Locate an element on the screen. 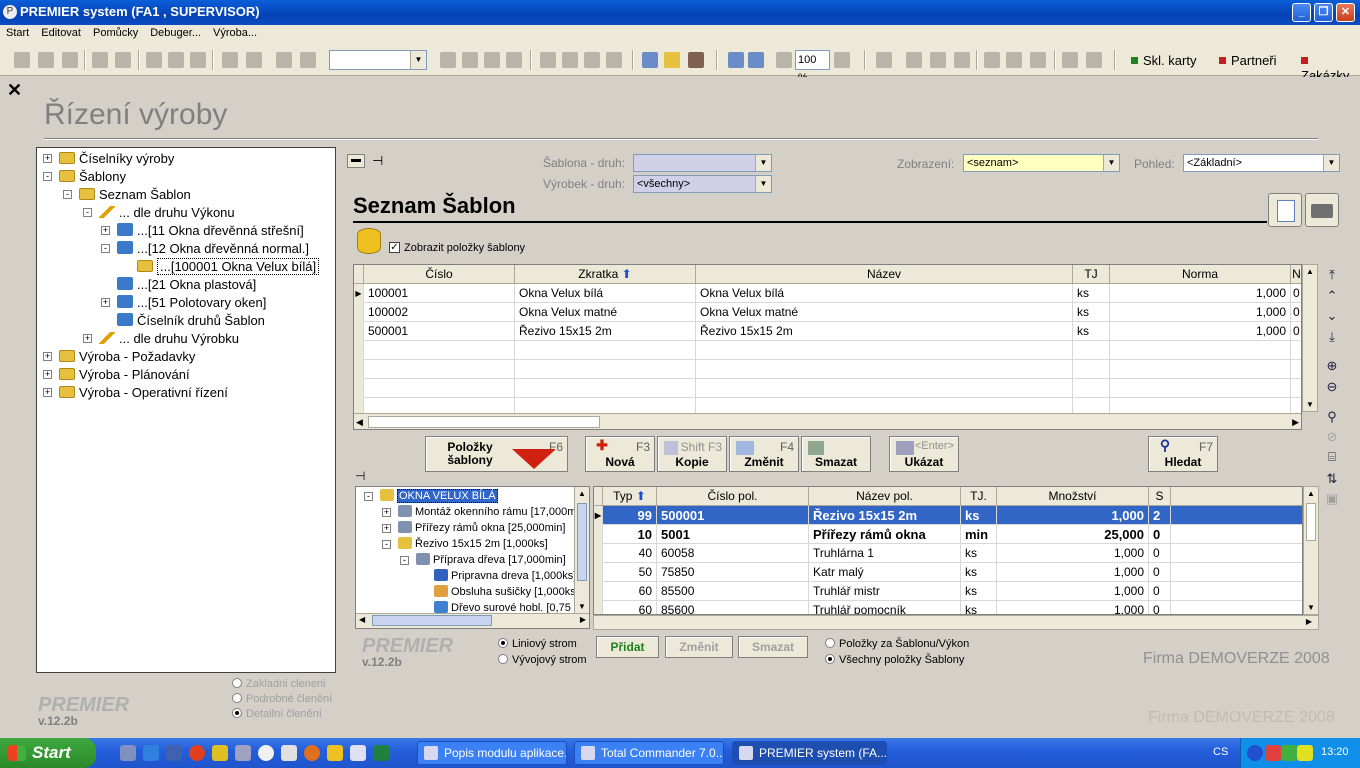 Image resolution: width=1360 pixels, height=768 pixels. ukazat-button: <Enter> Ukázat is located at coordinates (924, 454).